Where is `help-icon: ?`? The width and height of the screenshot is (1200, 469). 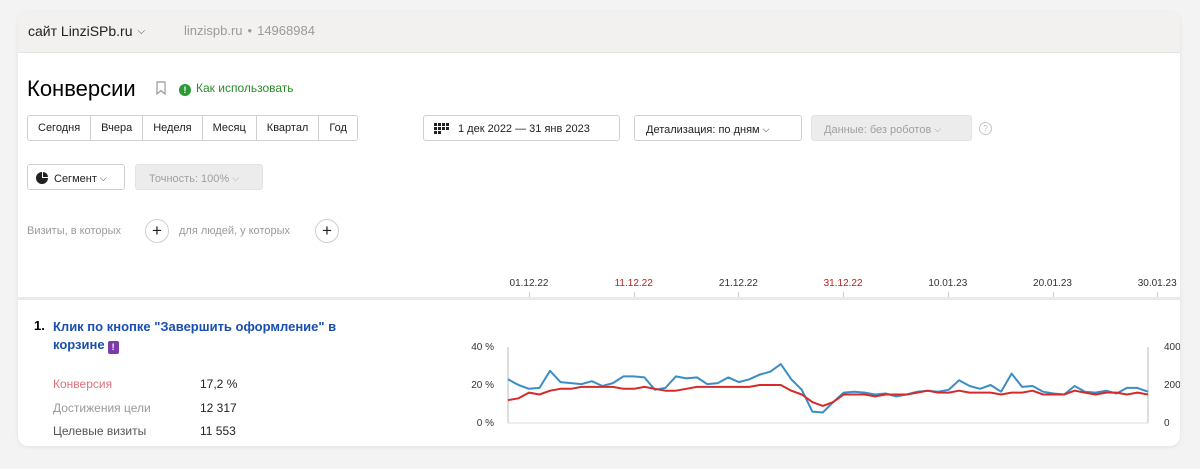 help-icon: ? is located at coordinates (985, 128).